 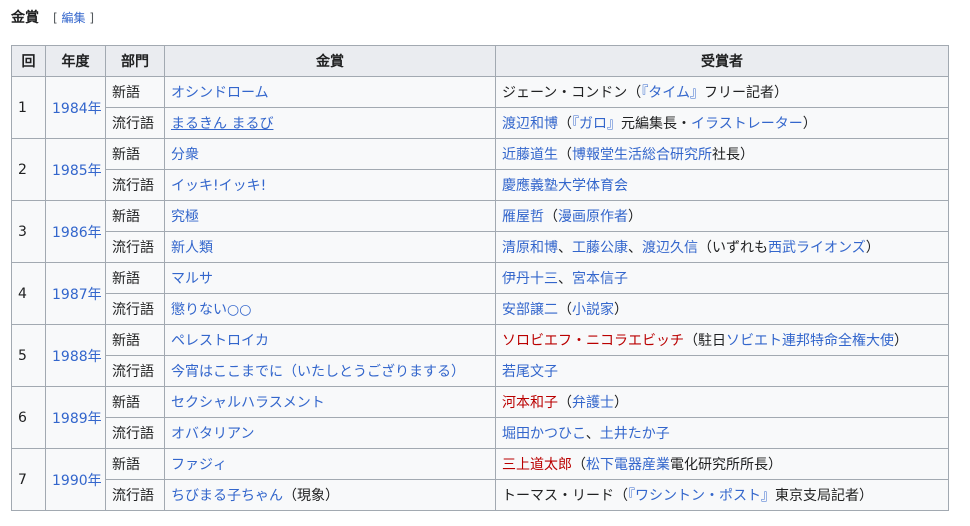 I want to click on recipient-link: 弁護士, so click(x=593, y=403).